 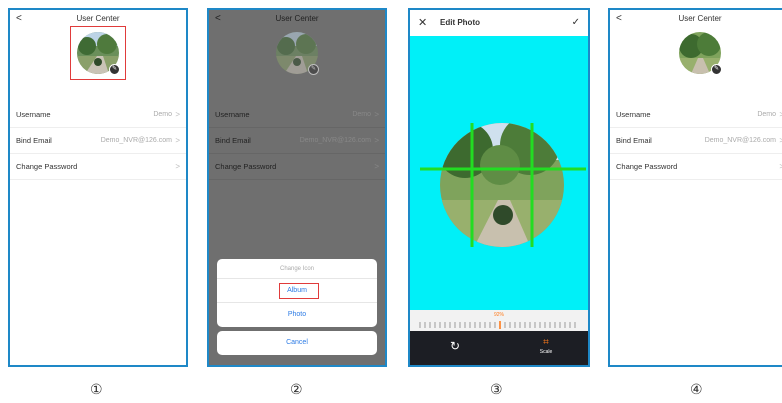 What do you see at coordinates (422, 23) in the screenshot?
I see `close-icon: ✕` at bounding box center [422, 23].